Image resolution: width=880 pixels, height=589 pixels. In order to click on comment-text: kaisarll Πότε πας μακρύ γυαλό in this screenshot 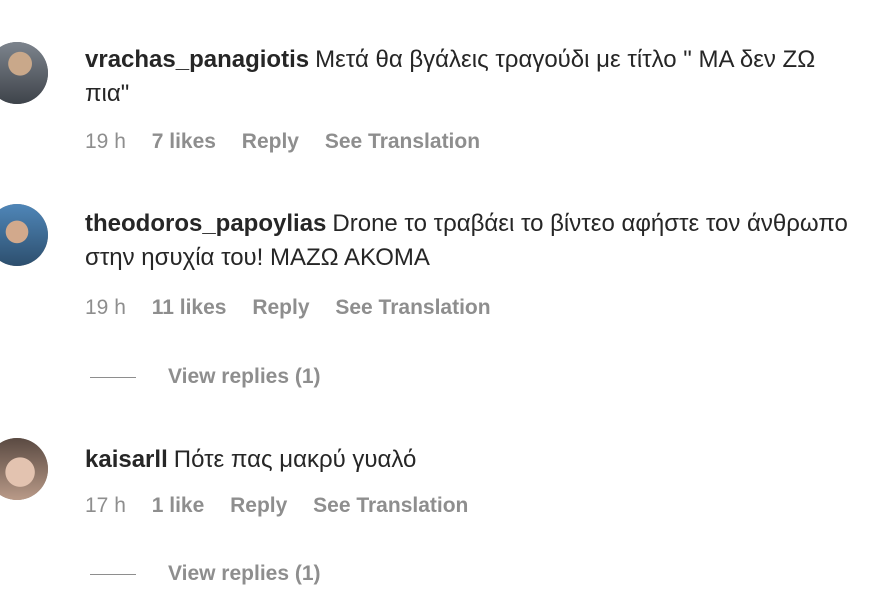, I will do `click(472, 460)`.